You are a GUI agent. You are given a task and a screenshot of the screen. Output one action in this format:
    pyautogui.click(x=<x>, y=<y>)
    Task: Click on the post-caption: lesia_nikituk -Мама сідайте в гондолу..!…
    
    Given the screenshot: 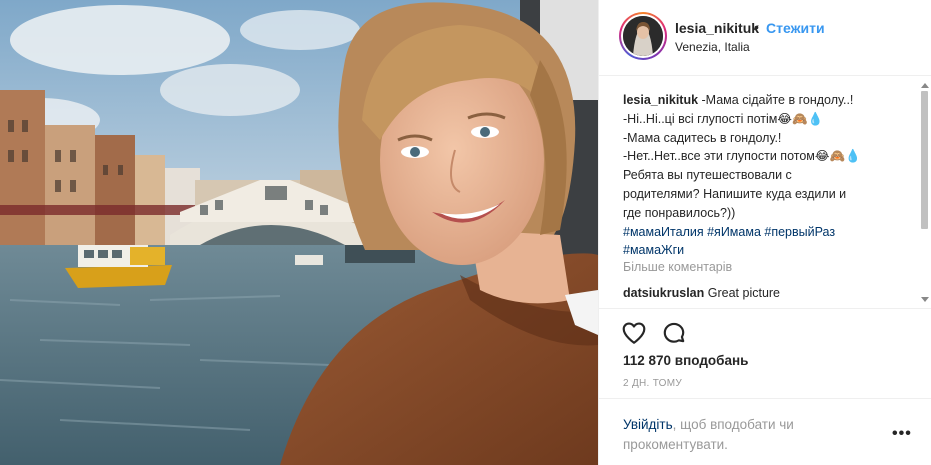 What is the action you would take?
    pyautogui.click(x=767, y=175)
    